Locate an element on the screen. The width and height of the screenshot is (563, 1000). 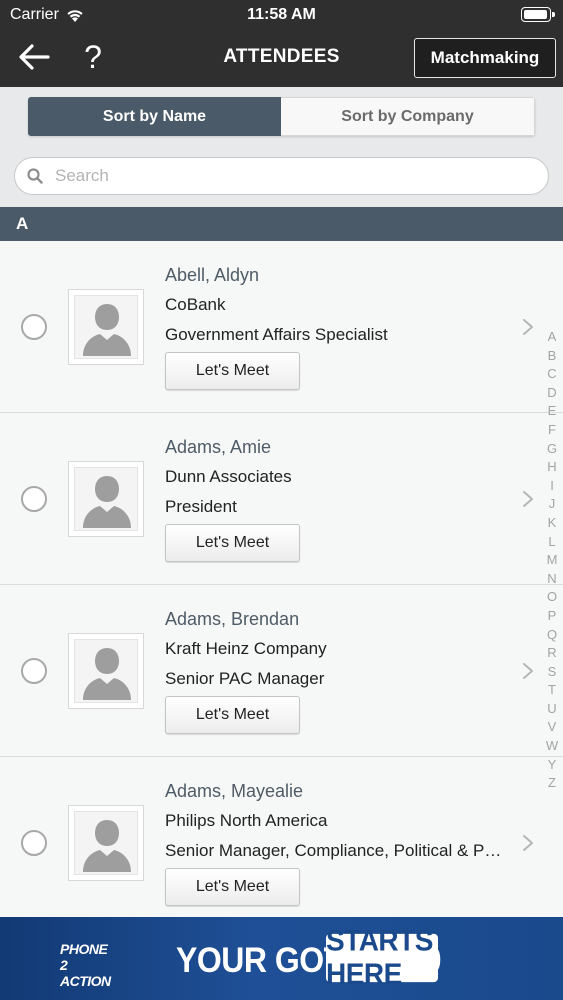
search-icon is located at coordinates (35, 176).